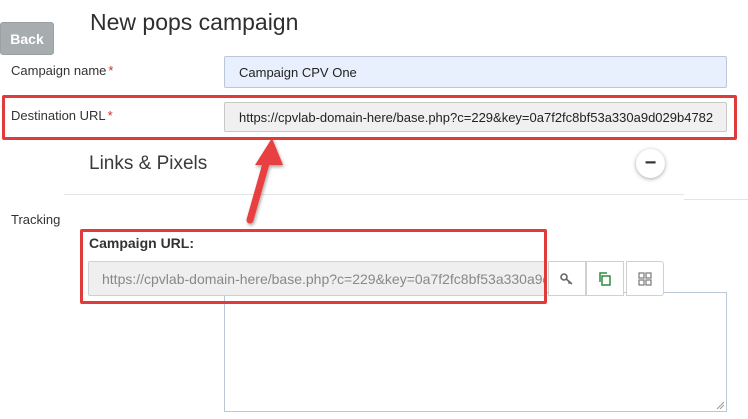 The width and height of the screenshot is (748, 419). I want to click on section-divider, so click(716, 199).